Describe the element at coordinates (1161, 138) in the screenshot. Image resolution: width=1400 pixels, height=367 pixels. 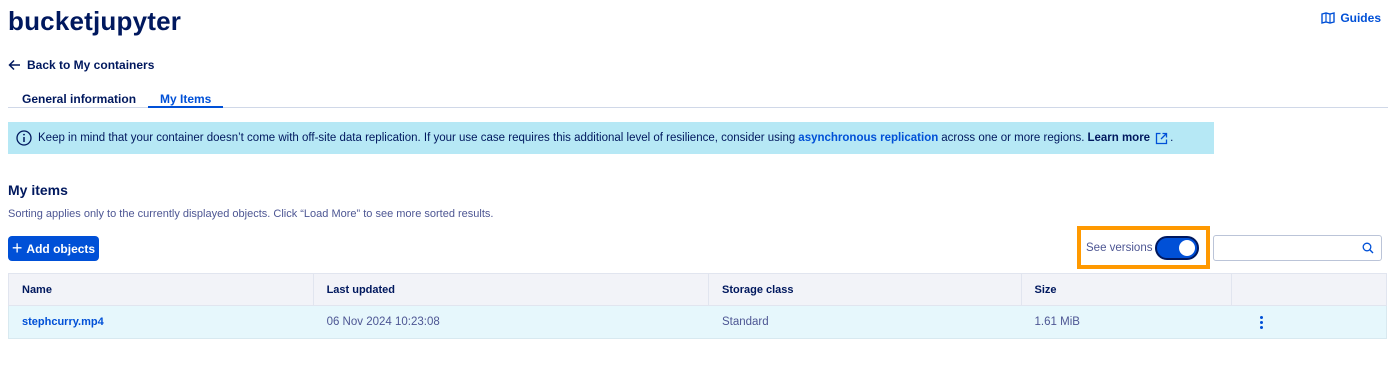
I see `external-link-icon` at that location.